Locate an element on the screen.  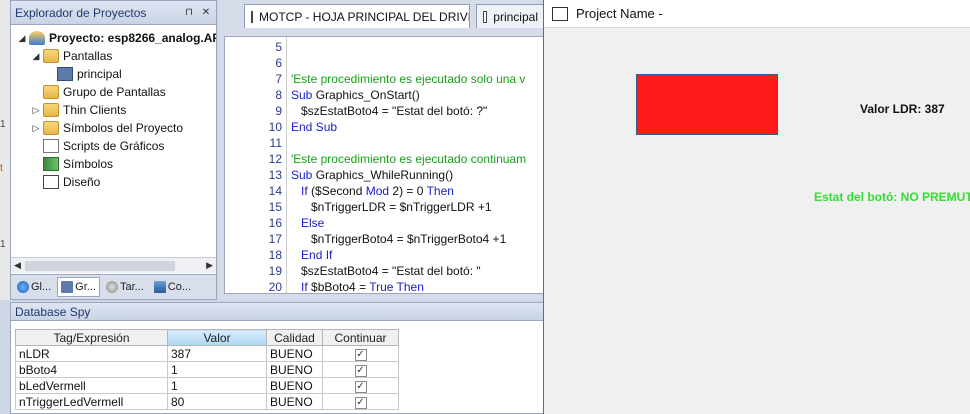
column-header: Valor is located at coordinates (217, 337).